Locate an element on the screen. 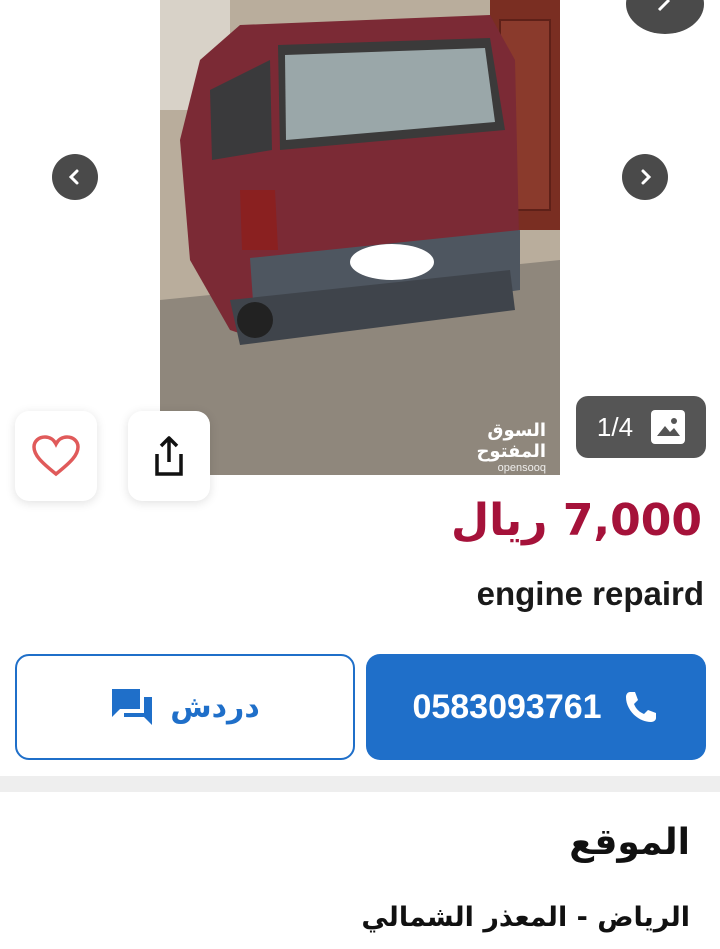  share-icon is located at coordinates (169, 456).